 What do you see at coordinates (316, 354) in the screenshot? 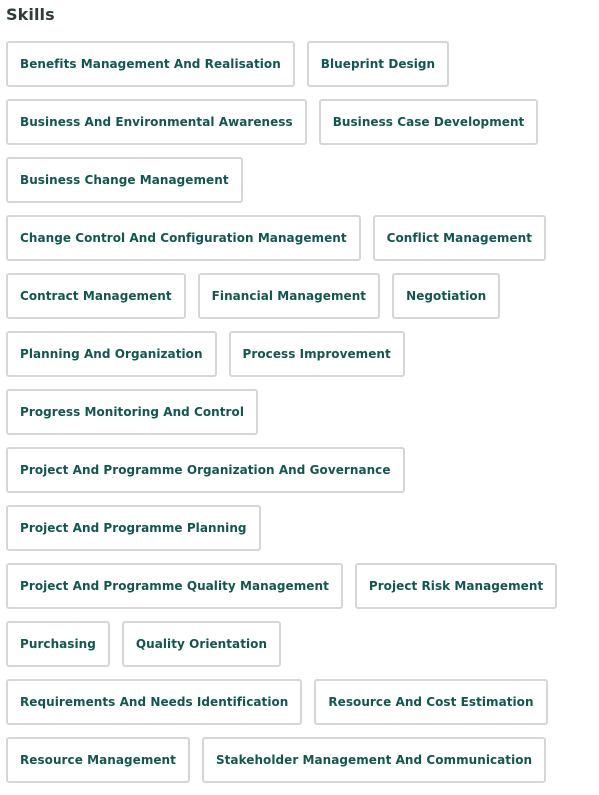
I see `skill-chip: Process Improvement` at bounding box center [316, 354].